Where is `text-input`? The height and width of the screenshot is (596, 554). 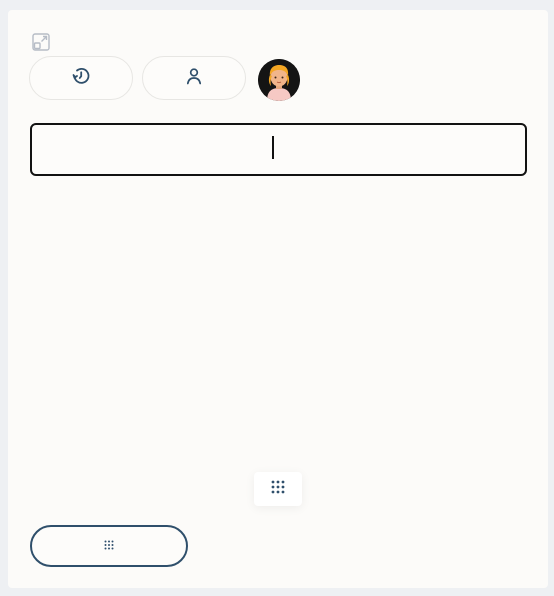 text-input is located at coordinates (278, 149).